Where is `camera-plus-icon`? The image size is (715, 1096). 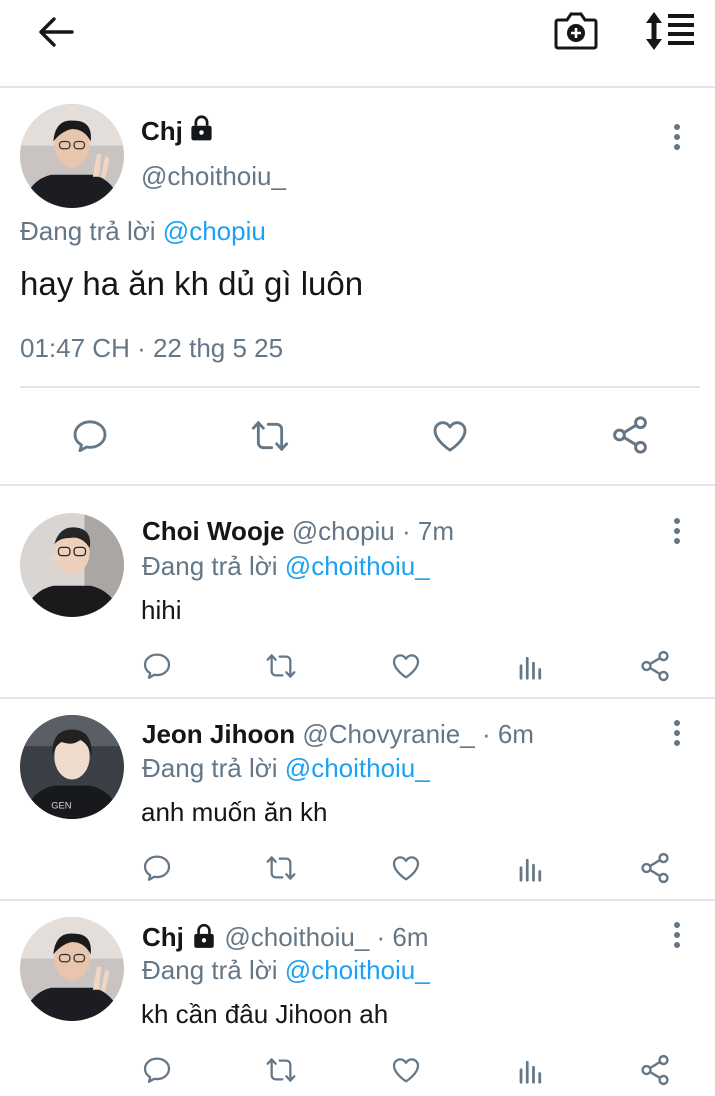 camera-plus-icon is located at coordinates (576, 31).